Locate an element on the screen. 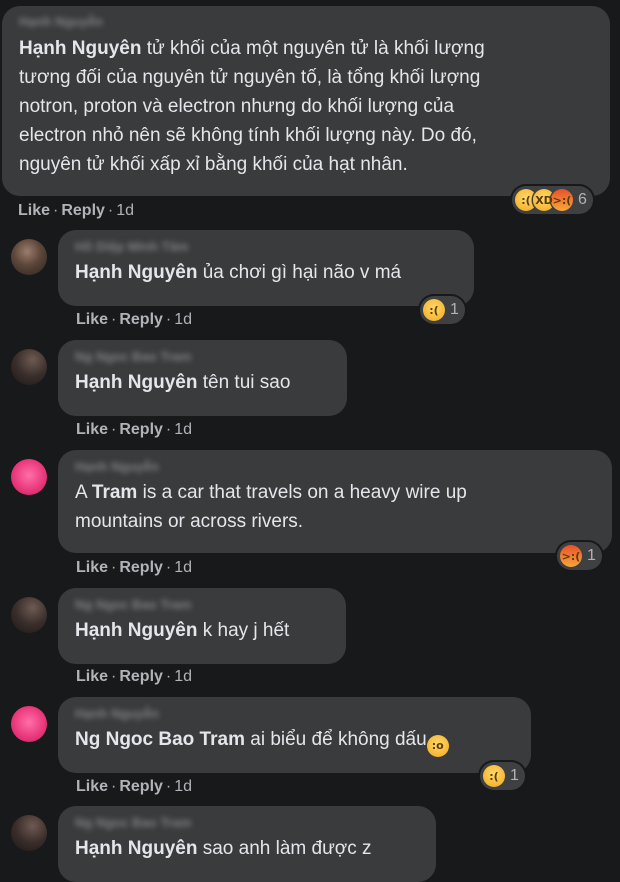  bold-term: Tram is located at coordinates (114, 492).